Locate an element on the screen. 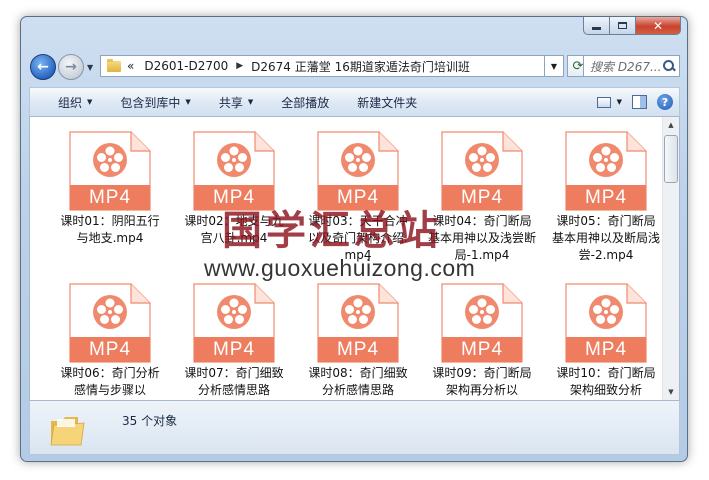  arrow-right-icon: → is located at coordinates (71, 67).